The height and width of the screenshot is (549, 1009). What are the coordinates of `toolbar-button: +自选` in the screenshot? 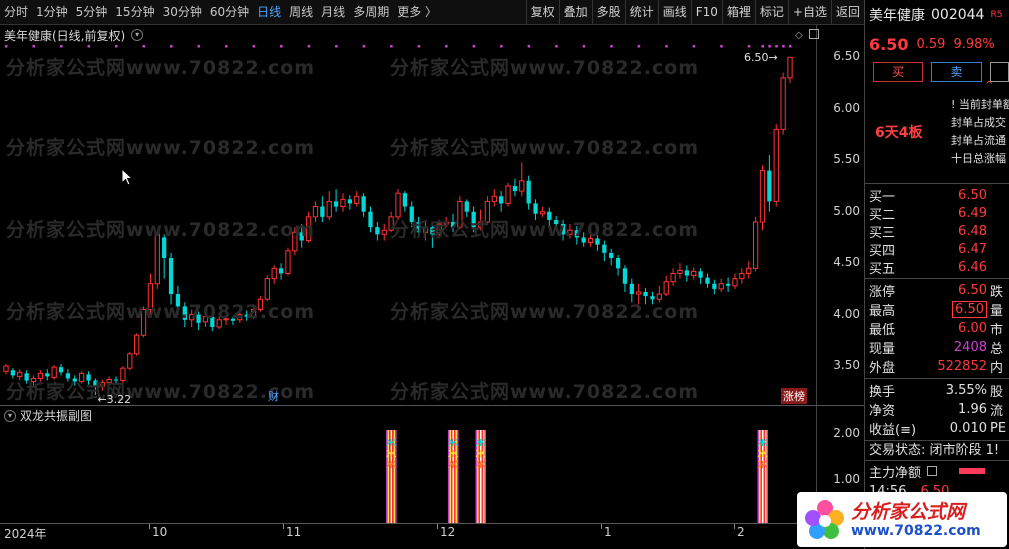 It's located at (809, 12).